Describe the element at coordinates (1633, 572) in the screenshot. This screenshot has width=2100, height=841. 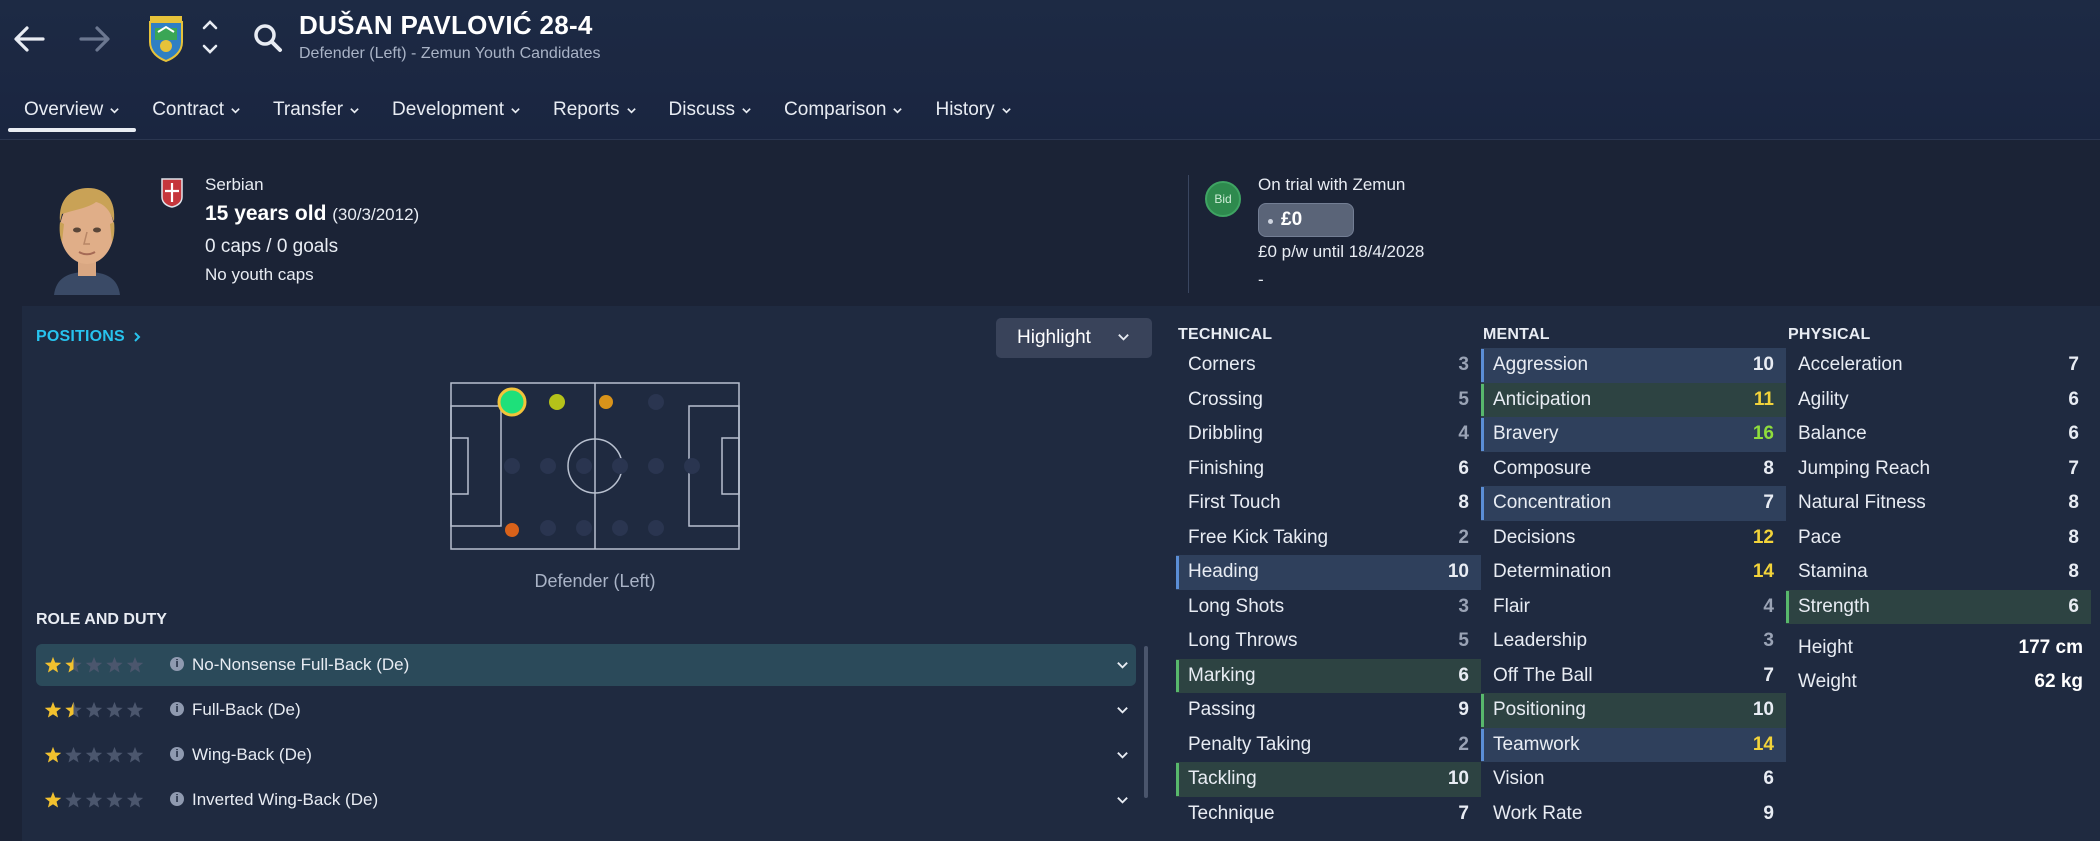
I see `attribute-row-determination: Determination 14` at that location.